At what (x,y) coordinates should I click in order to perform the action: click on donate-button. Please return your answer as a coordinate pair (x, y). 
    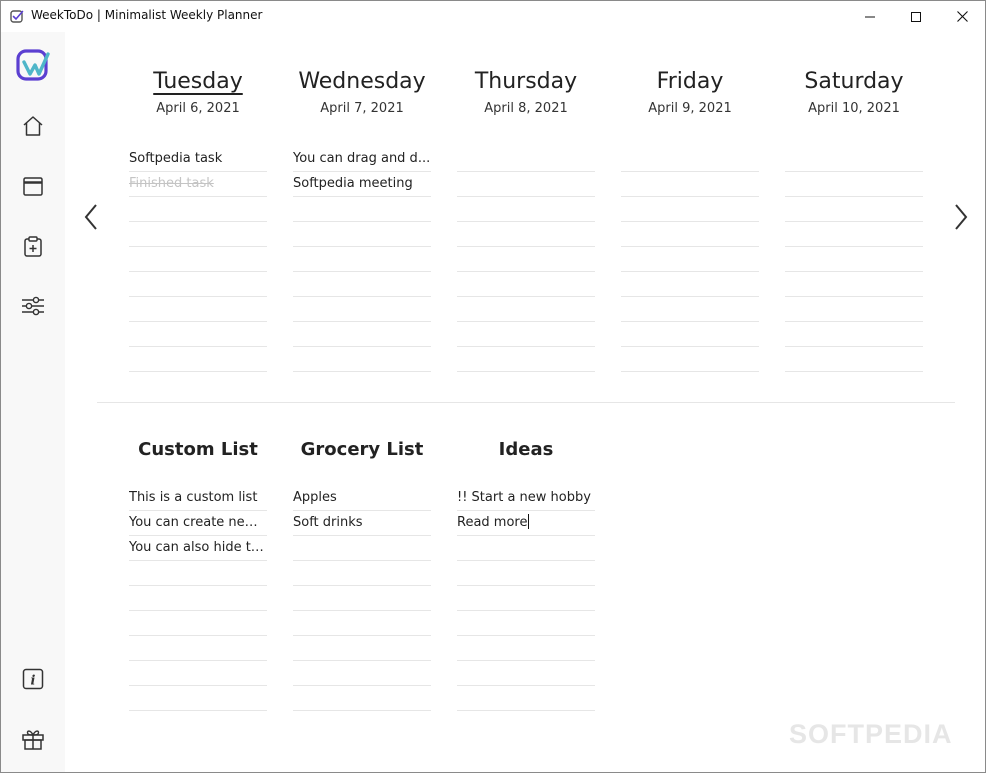
    Looking at the image, I should click on (33, 739).